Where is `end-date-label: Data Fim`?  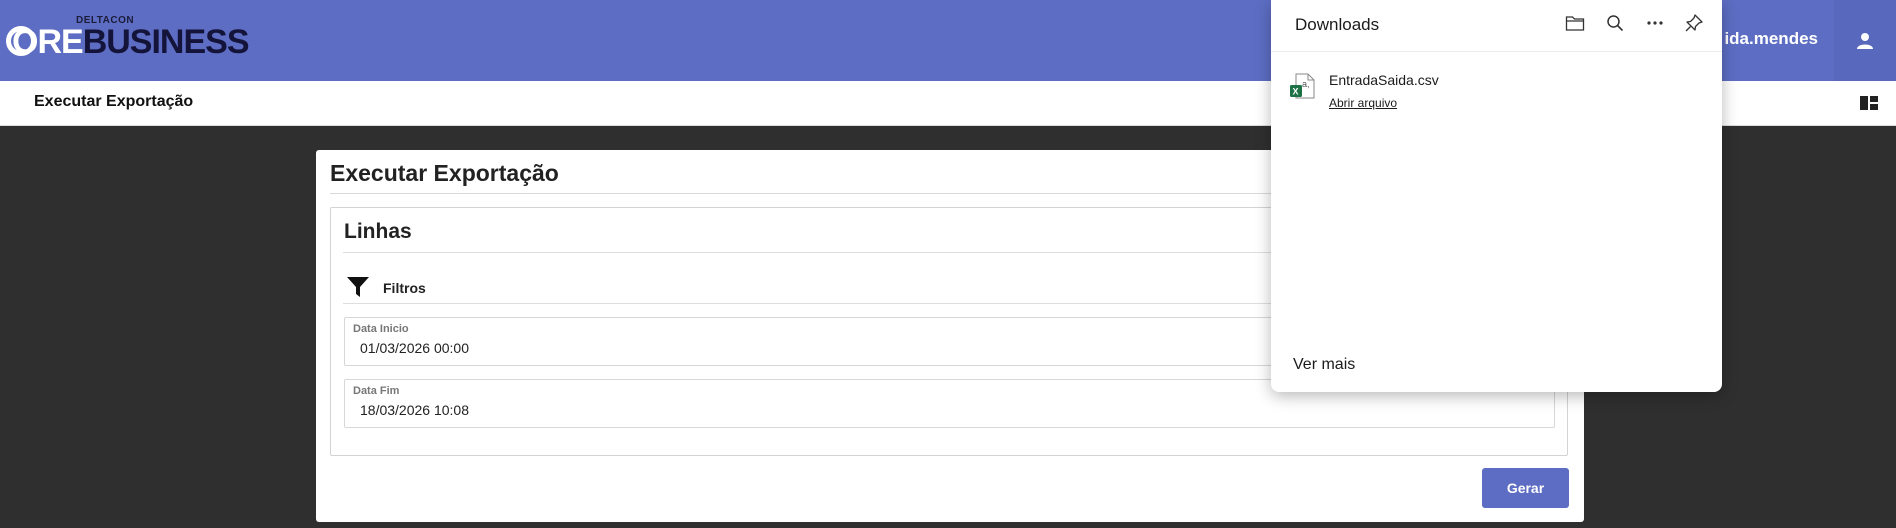
end-date-label: Data Fim is located at coordinates (376, 391).